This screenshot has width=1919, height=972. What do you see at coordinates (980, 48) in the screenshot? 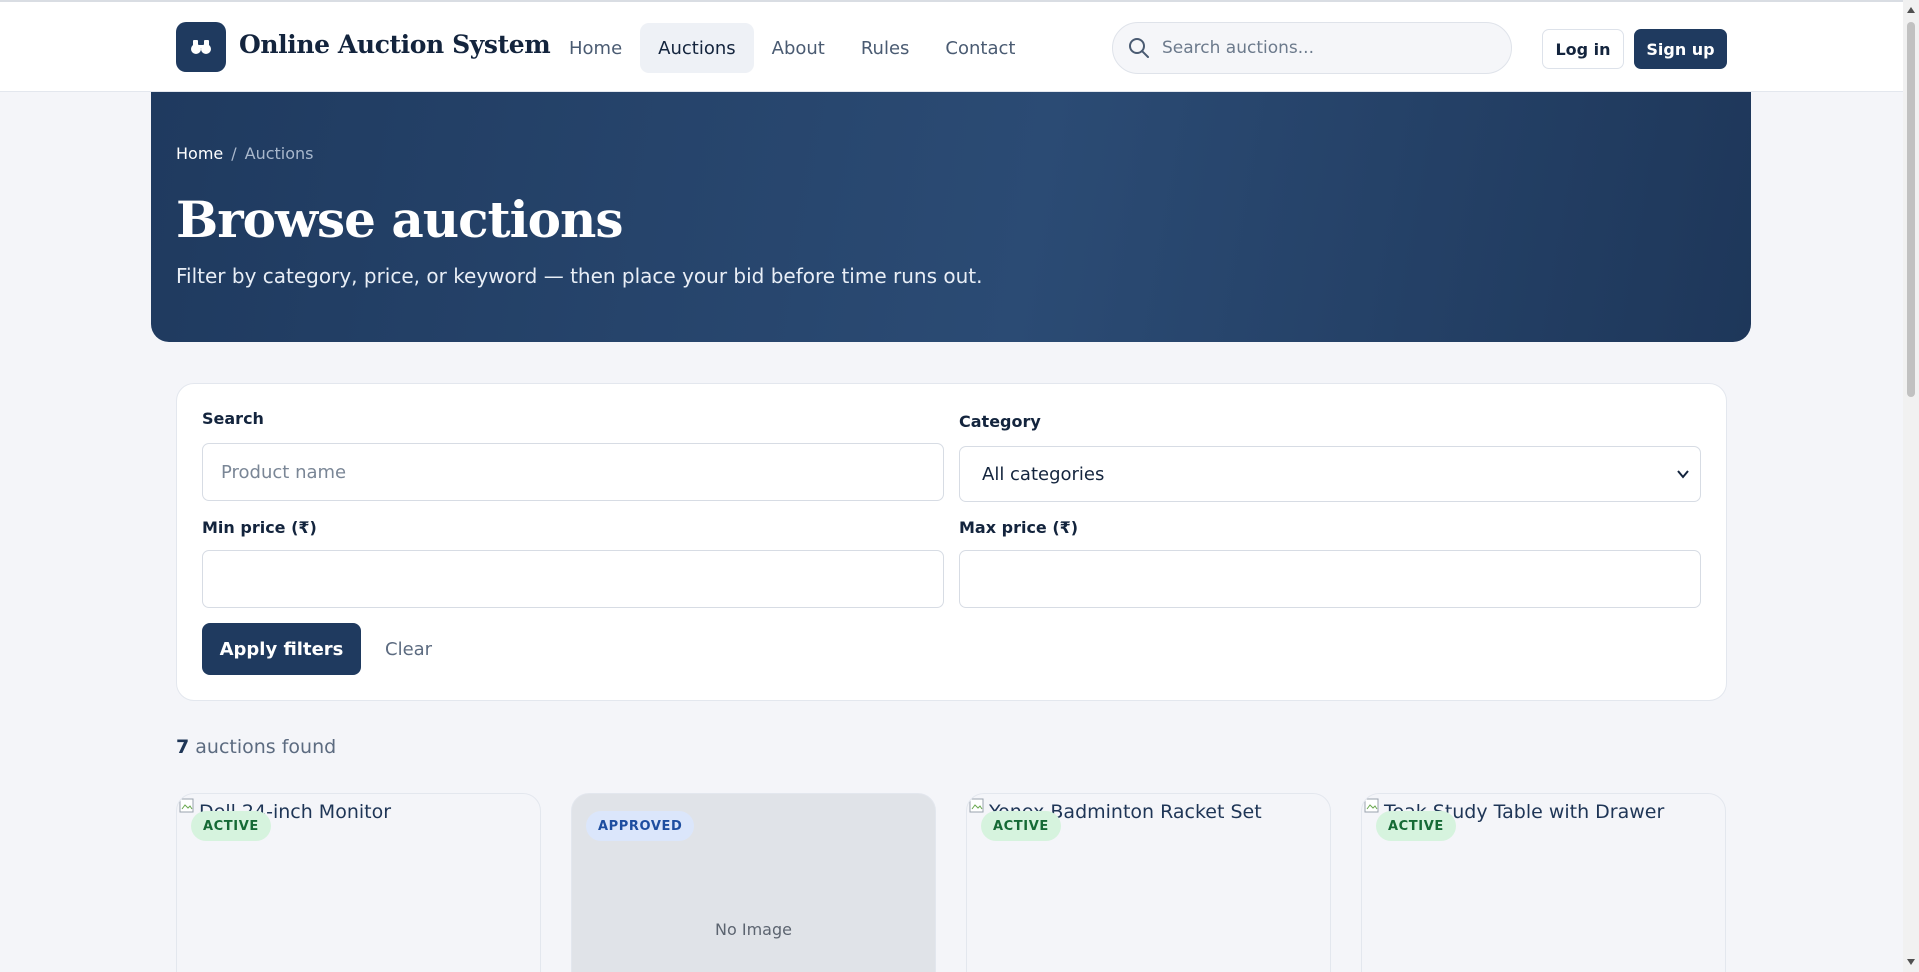
I see `nav-contact: Contact` at bounding box center [980, 48].